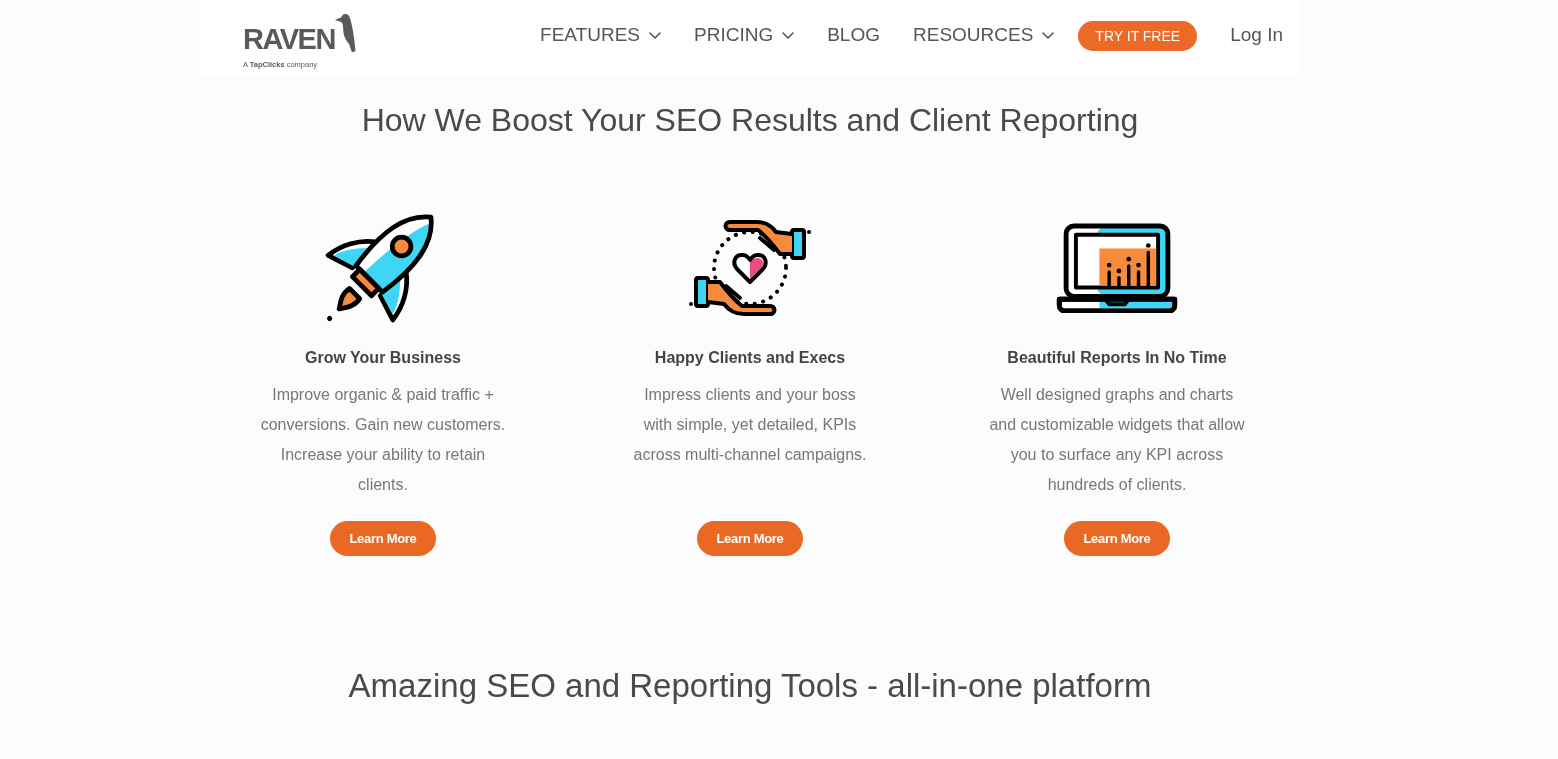  What do you see at coordinates (1117, 358) in the screenshot?
I see `feature-title: Beautiful Reports In No Time` at bounding box center [1117, 358].